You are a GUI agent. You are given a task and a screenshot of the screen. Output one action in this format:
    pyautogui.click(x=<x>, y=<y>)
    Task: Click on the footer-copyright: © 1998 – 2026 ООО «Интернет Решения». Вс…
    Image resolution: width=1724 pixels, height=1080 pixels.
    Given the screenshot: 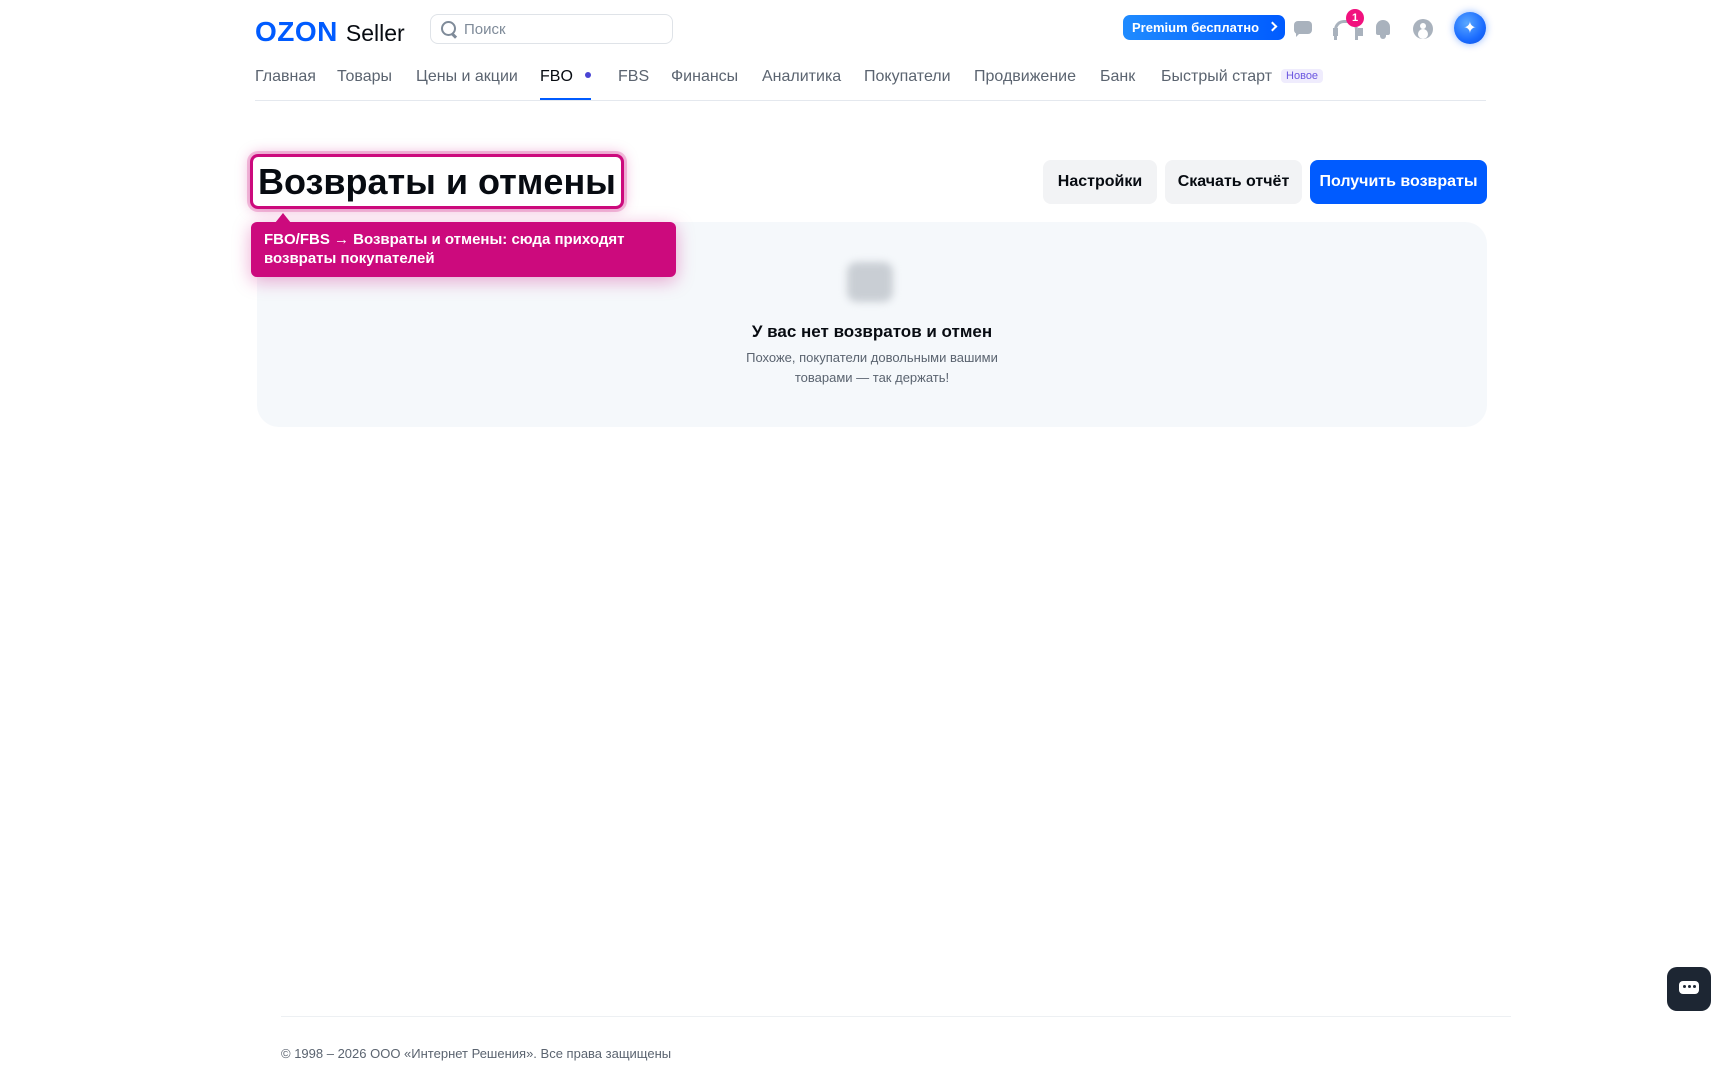 What is the action you would take?
    pyautogui.click(x=476, y=1053)
    